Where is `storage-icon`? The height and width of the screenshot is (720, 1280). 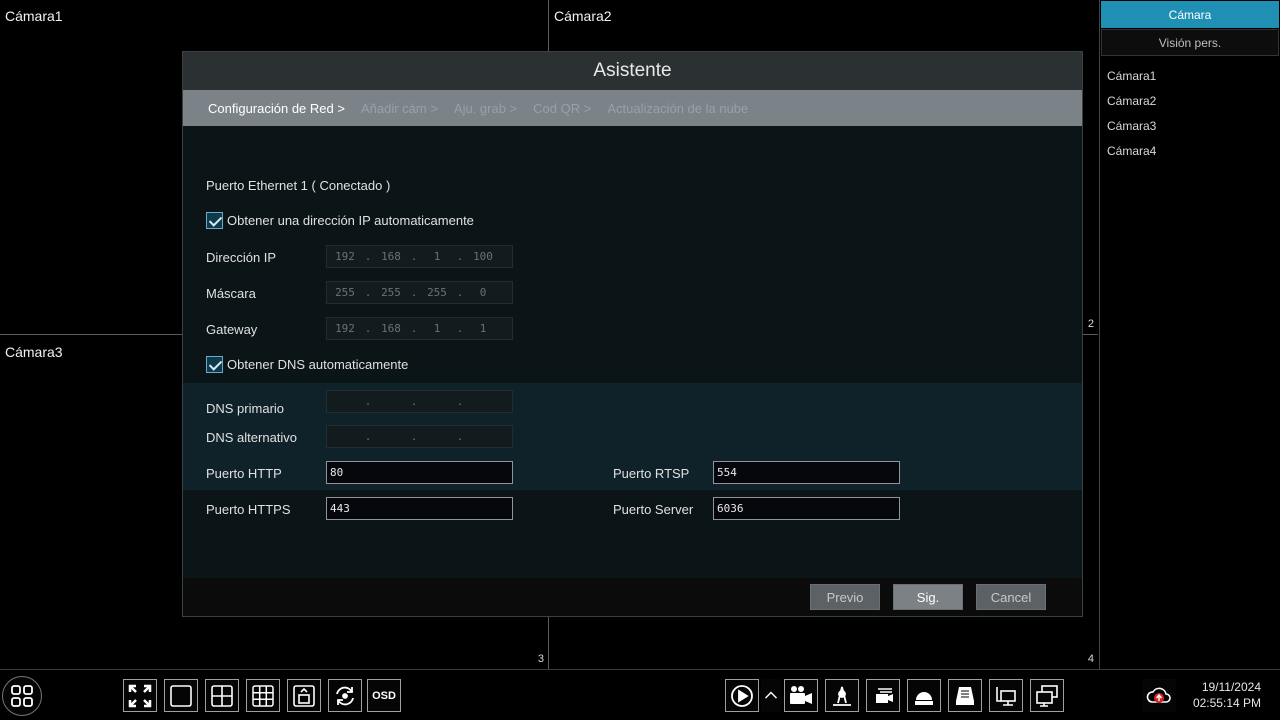
storage-icon is located at coordinates (965, 695).